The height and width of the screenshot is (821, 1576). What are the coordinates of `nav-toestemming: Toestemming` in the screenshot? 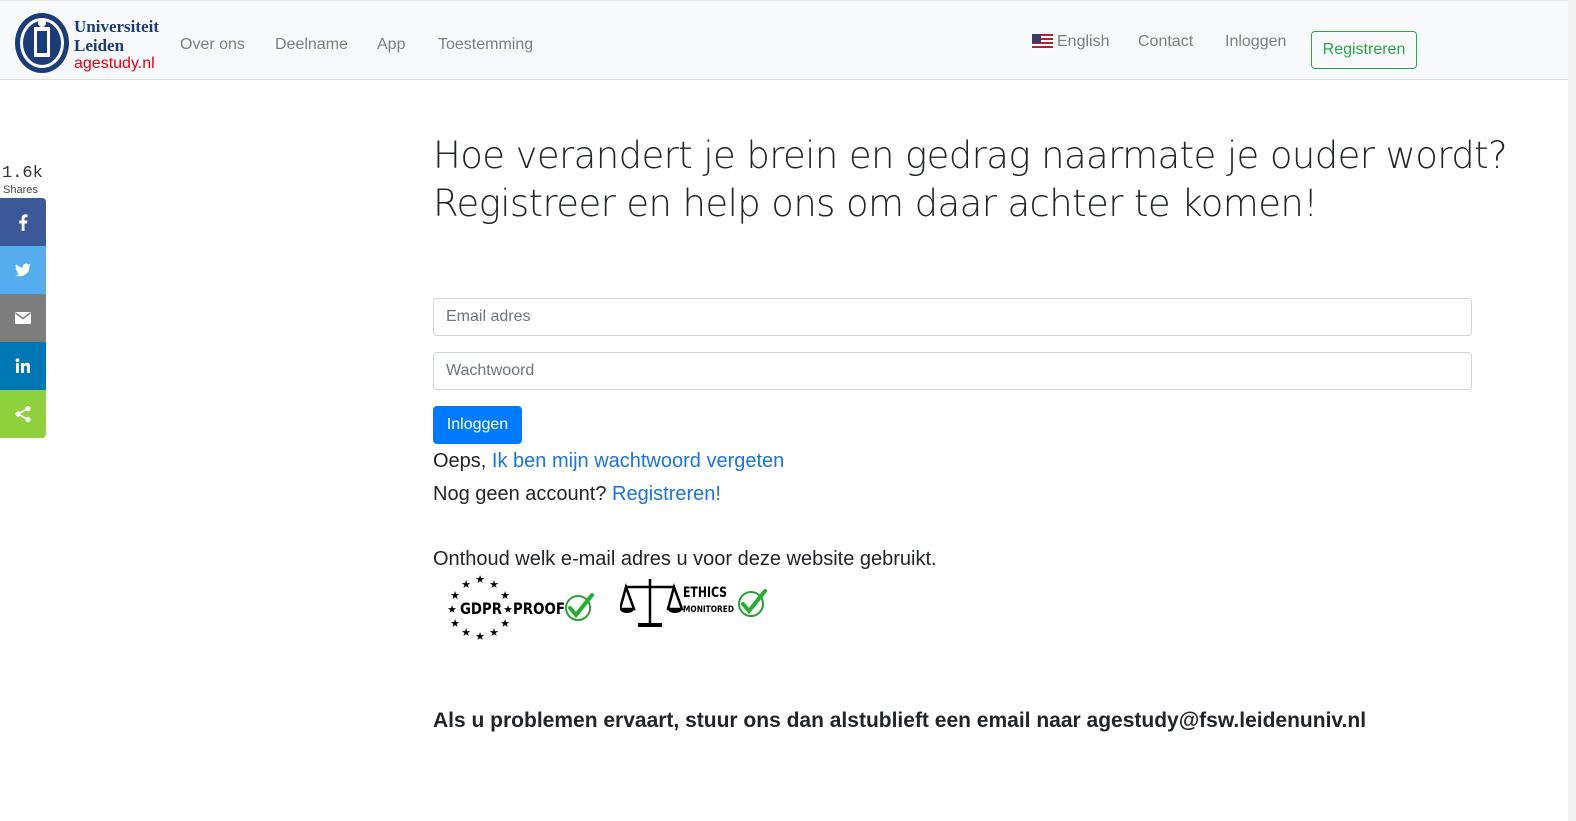 It's located at (485, 45).